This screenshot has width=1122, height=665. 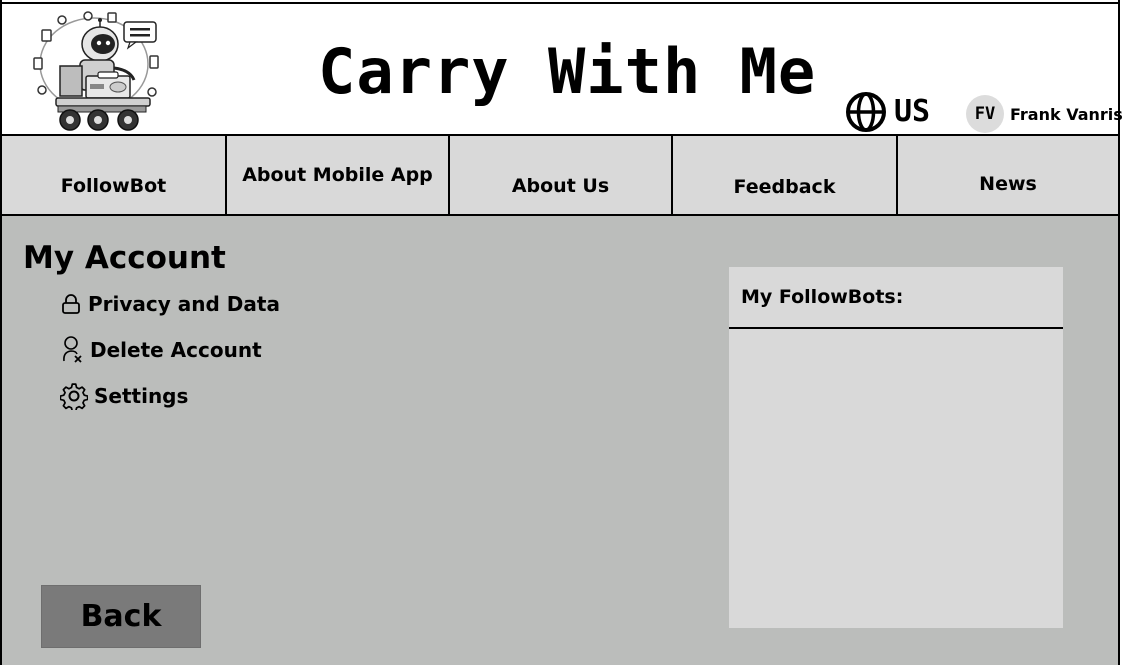 I want to click on privacy-and-data-link: Privacy and Data, so click(x=170, y=304).